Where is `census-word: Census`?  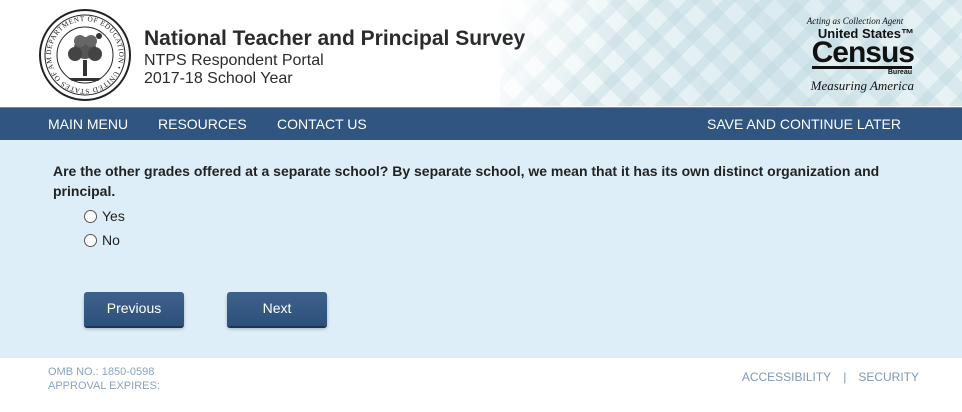
census-word: Census is located at coordinates (863, 52).